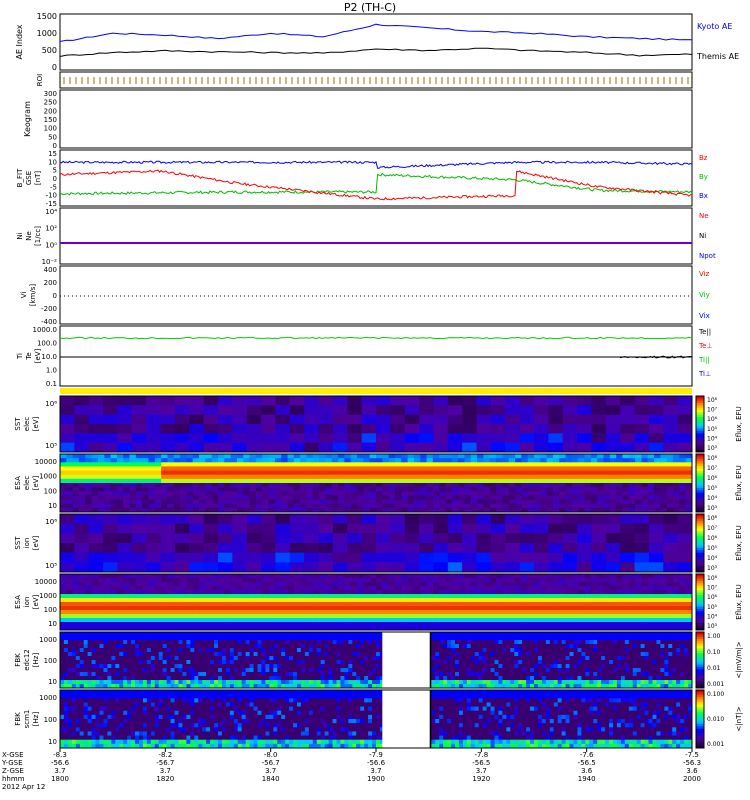 Image resolution: width=750 pixels, height=800 pixels. What do you see at coordinates (376, 119) in the screenshot?
I see `keogram-frame` at bounding box center [376, 119].